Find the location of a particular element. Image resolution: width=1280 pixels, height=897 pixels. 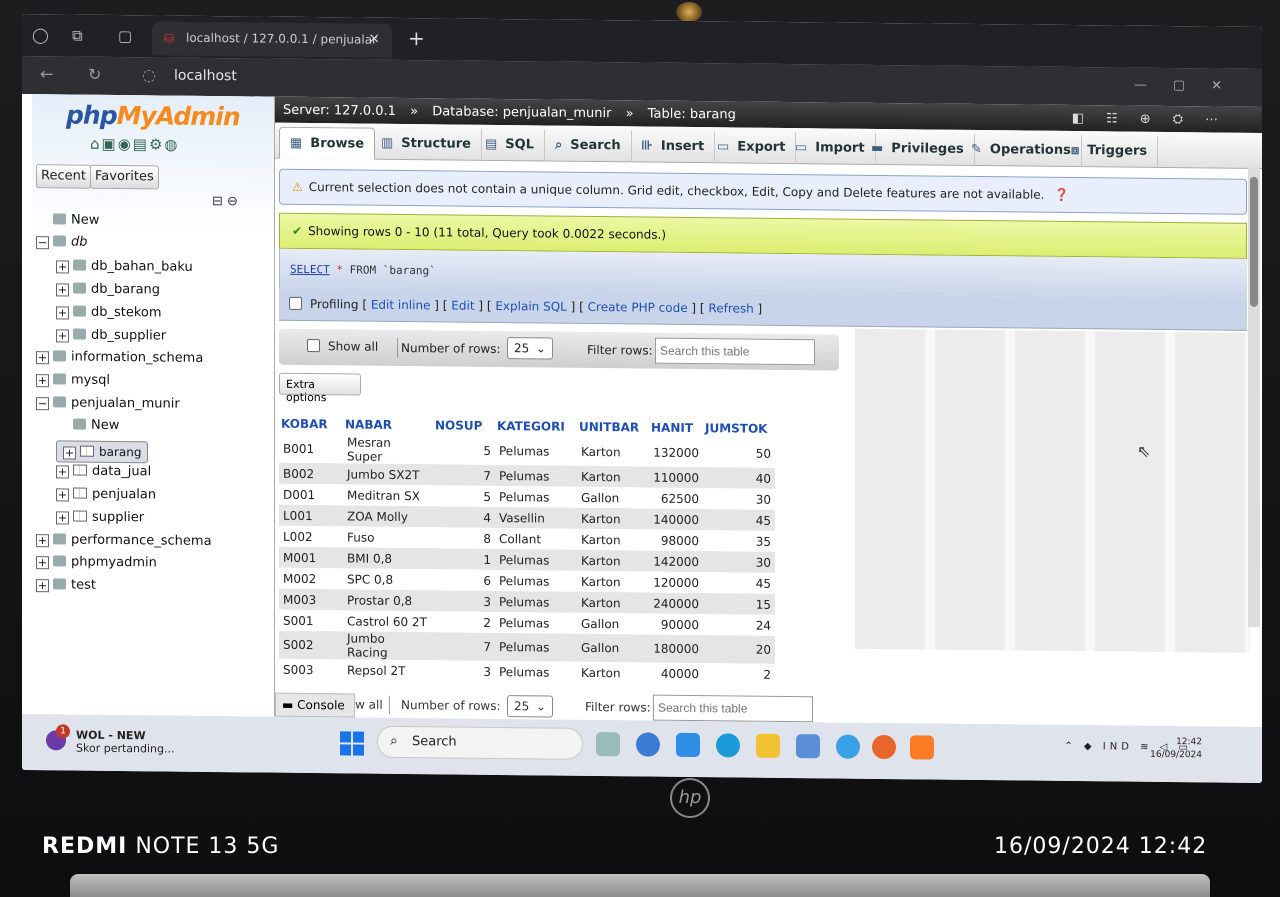

file-explorer-icon is located at coordinates (768, 745).